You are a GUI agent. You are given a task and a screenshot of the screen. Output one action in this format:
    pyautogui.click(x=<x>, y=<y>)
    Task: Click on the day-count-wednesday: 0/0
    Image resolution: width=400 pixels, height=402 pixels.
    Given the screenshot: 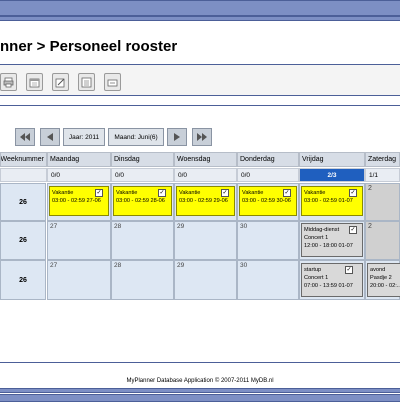 What is the action you would take?
    pyautogui.click(x=205, y=175)
    